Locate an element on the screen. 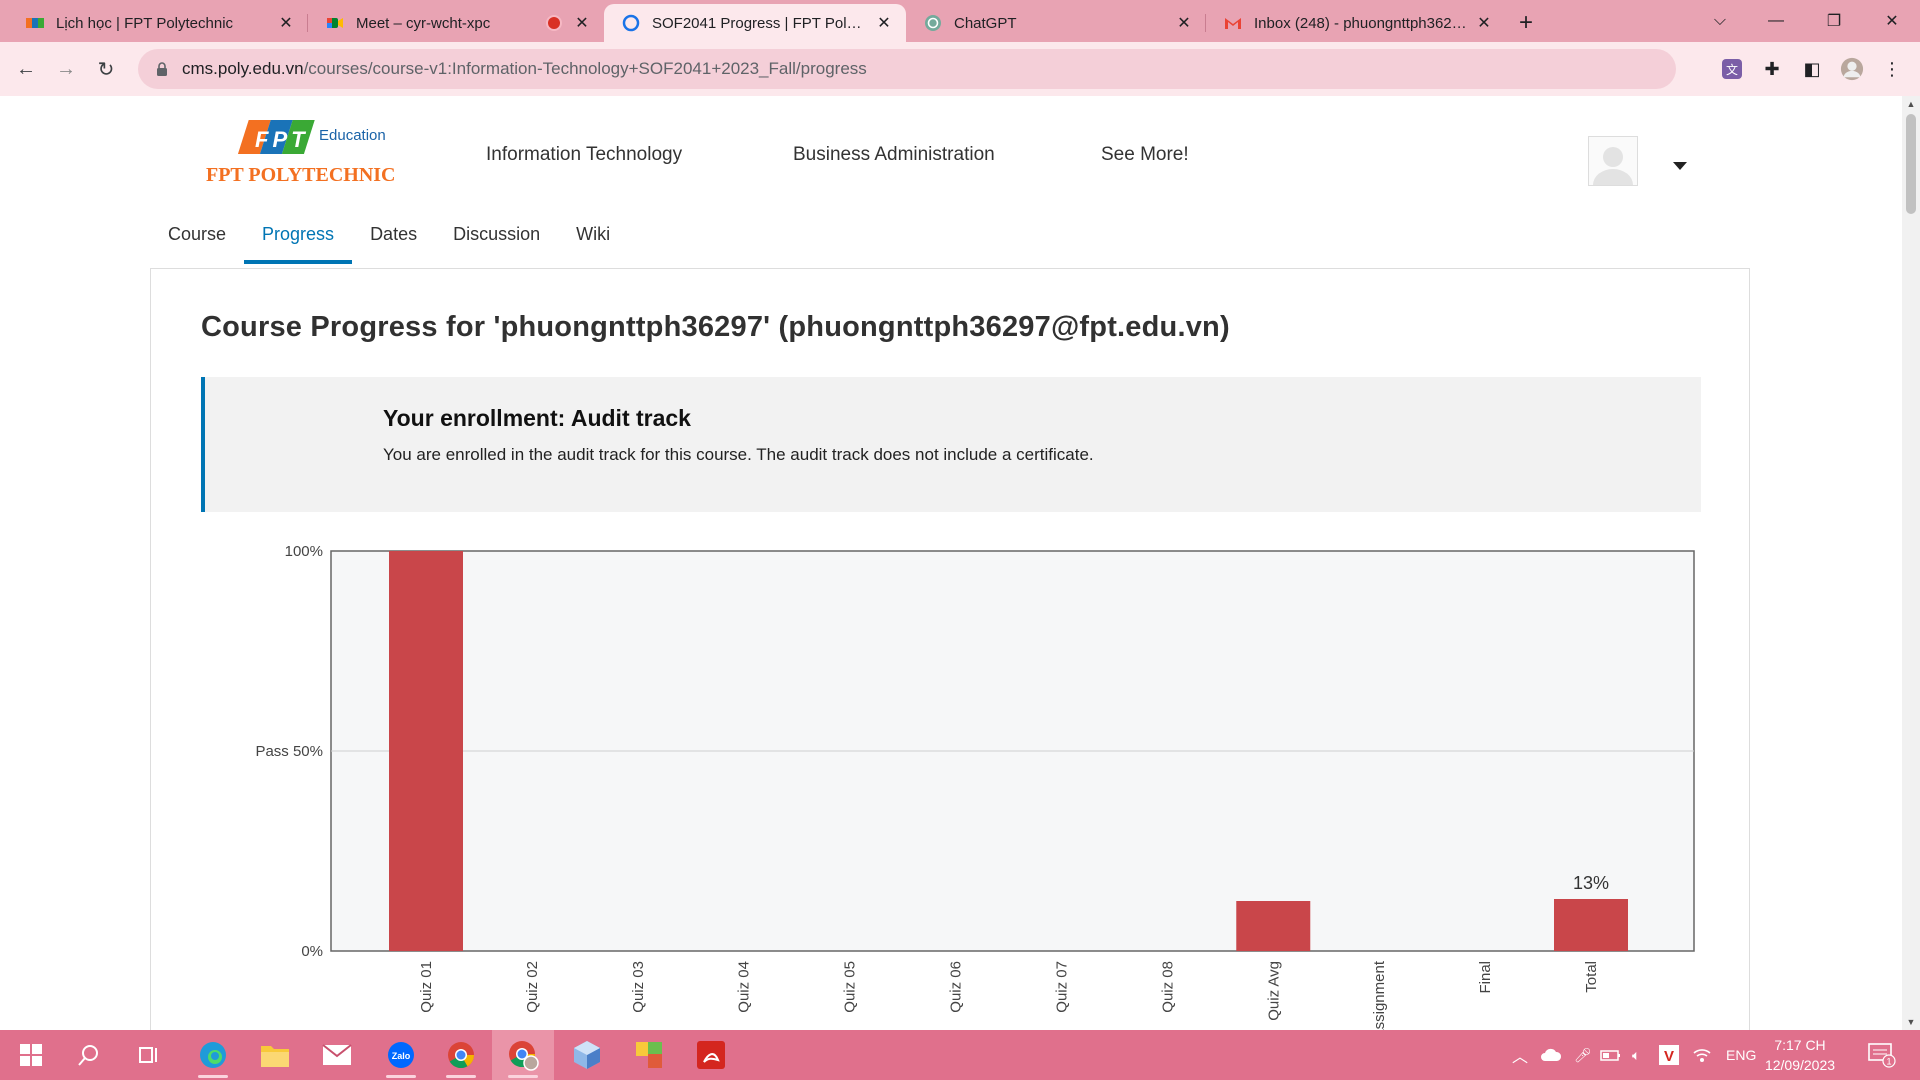 The image size is (1920, 1080). svg-text: FPT is located at coordinates (282, 139).